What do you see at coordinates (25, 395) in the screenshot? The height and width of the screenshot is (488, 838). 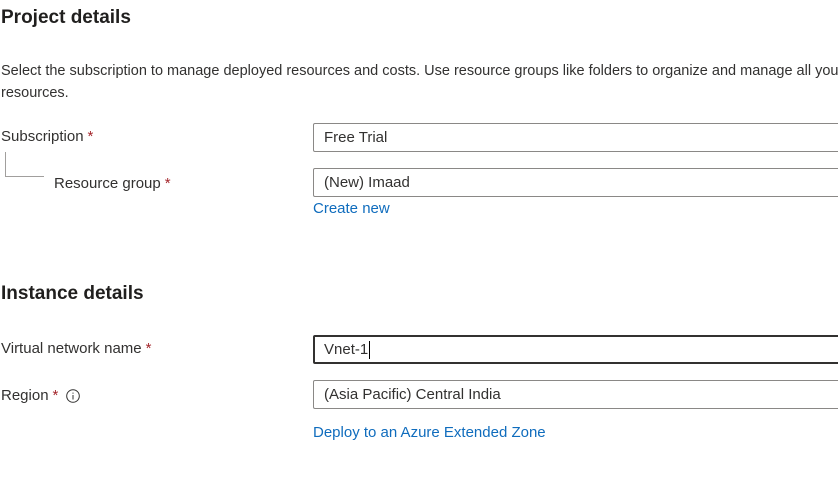 I see `region-label-text: Region` at bounding box center [25, 395].